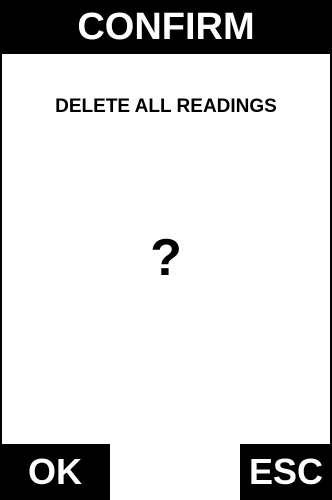  Describe the element at coordinates (166, 258) in the screenshot. I see `question-mark-icon: ?` at that location.